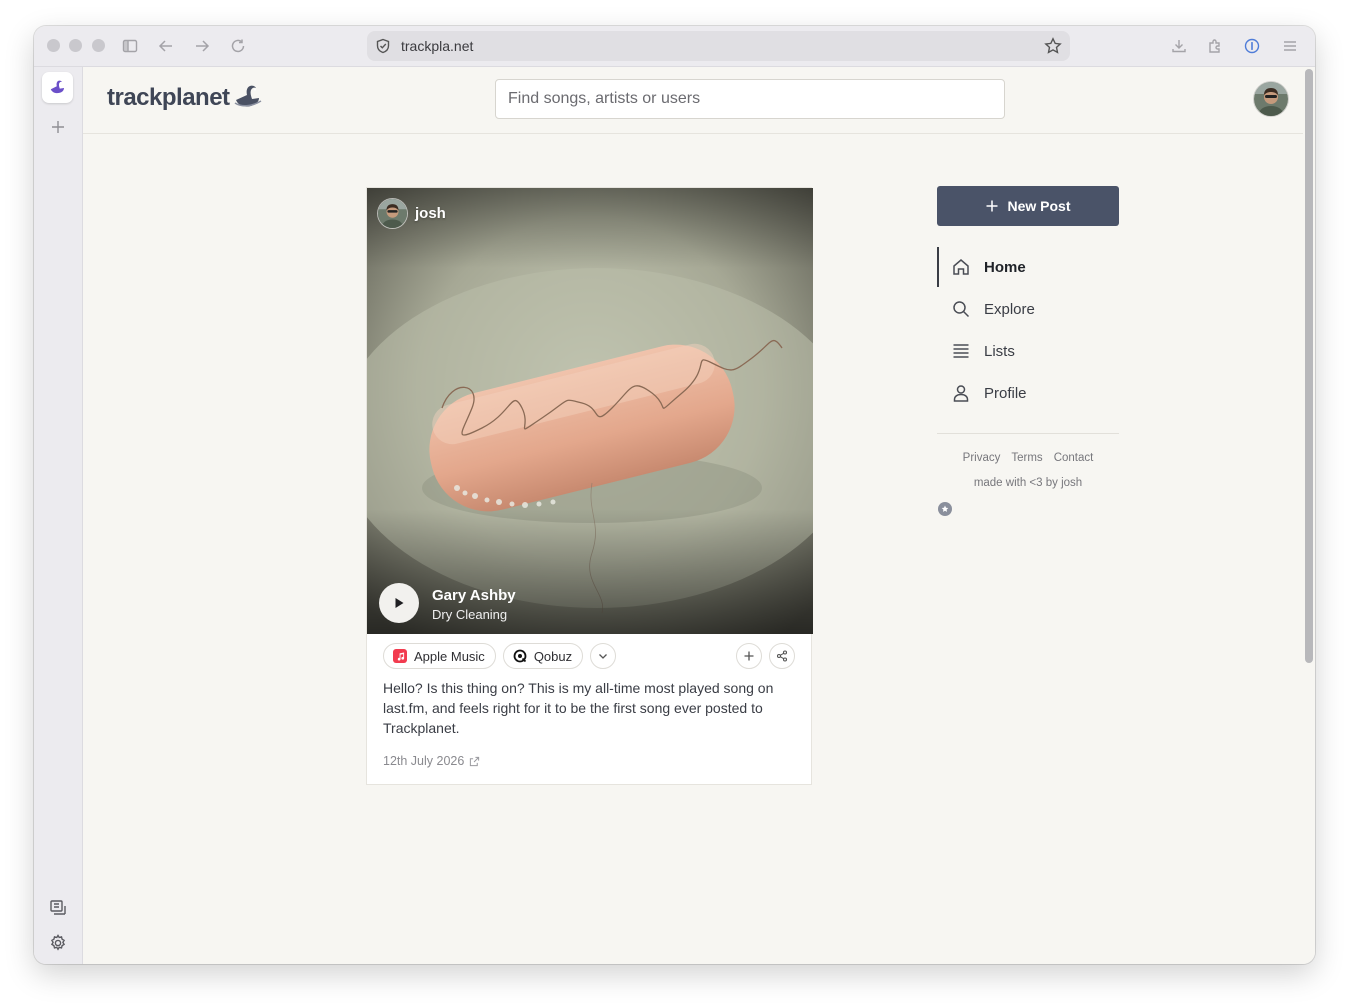 The image size is (1349, 1006). I want to click on add-to-list-button, so click(749, 656).